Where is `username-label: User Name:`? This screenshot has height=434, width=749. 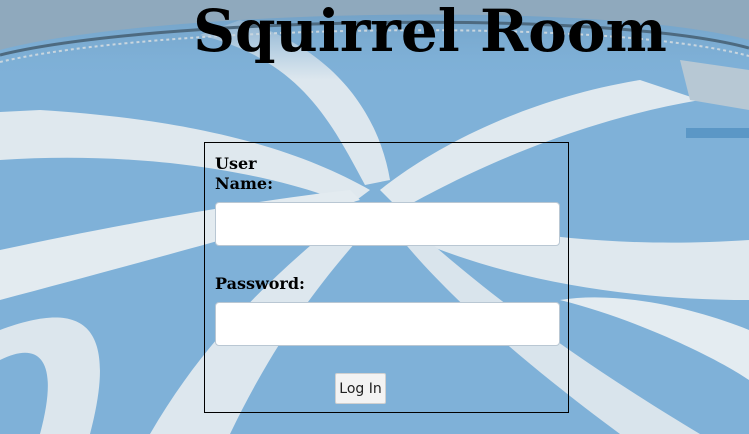 username-label: User Name: is located at coordinates (244, 173).